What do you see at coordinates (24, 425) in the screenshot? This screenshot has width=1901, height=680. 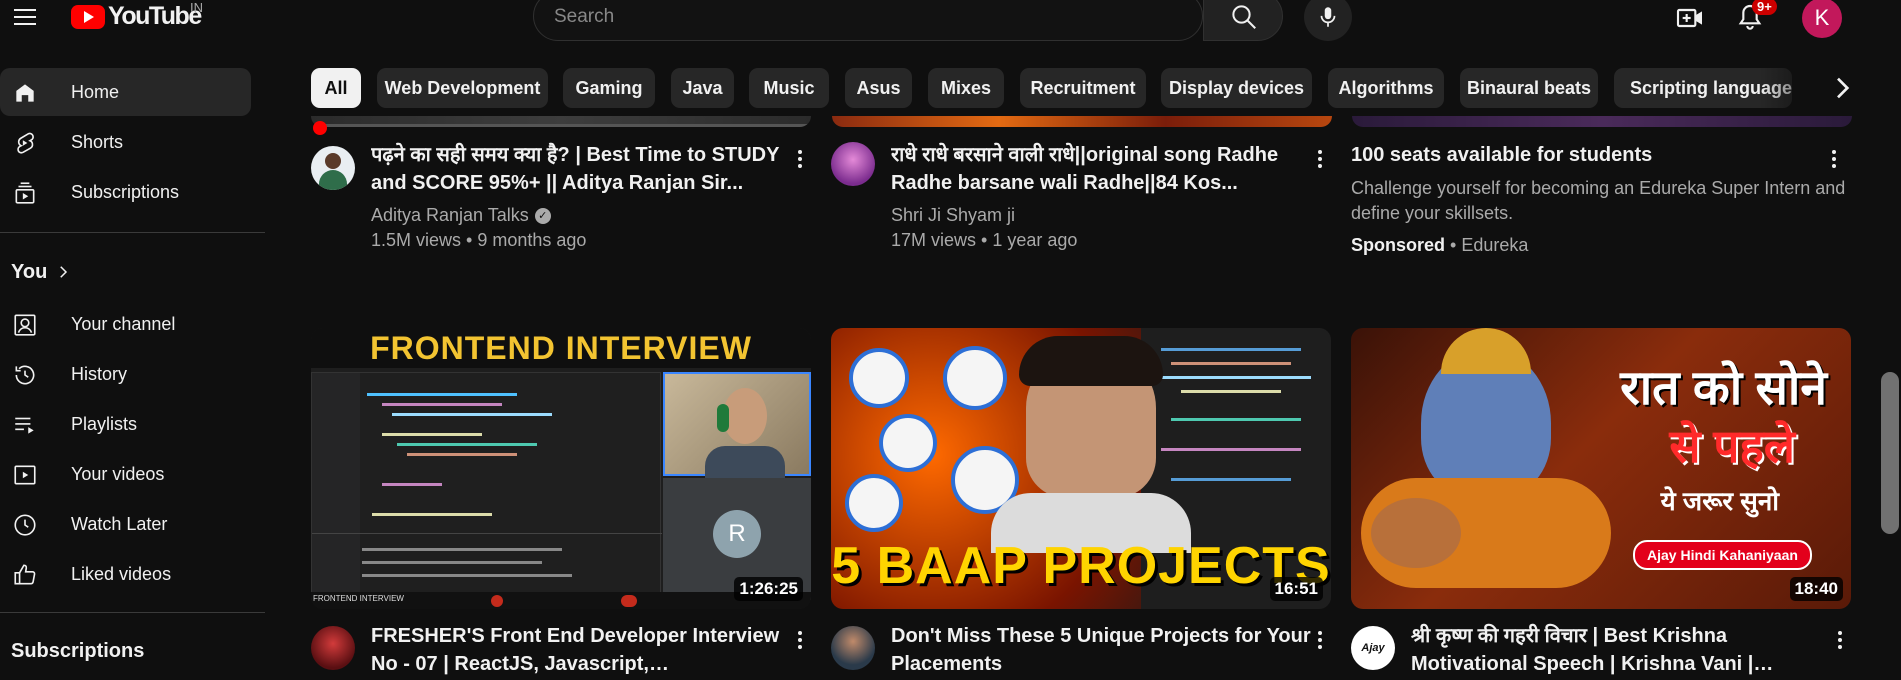 I see `playlists-icon` at bounding box center [24, 425].